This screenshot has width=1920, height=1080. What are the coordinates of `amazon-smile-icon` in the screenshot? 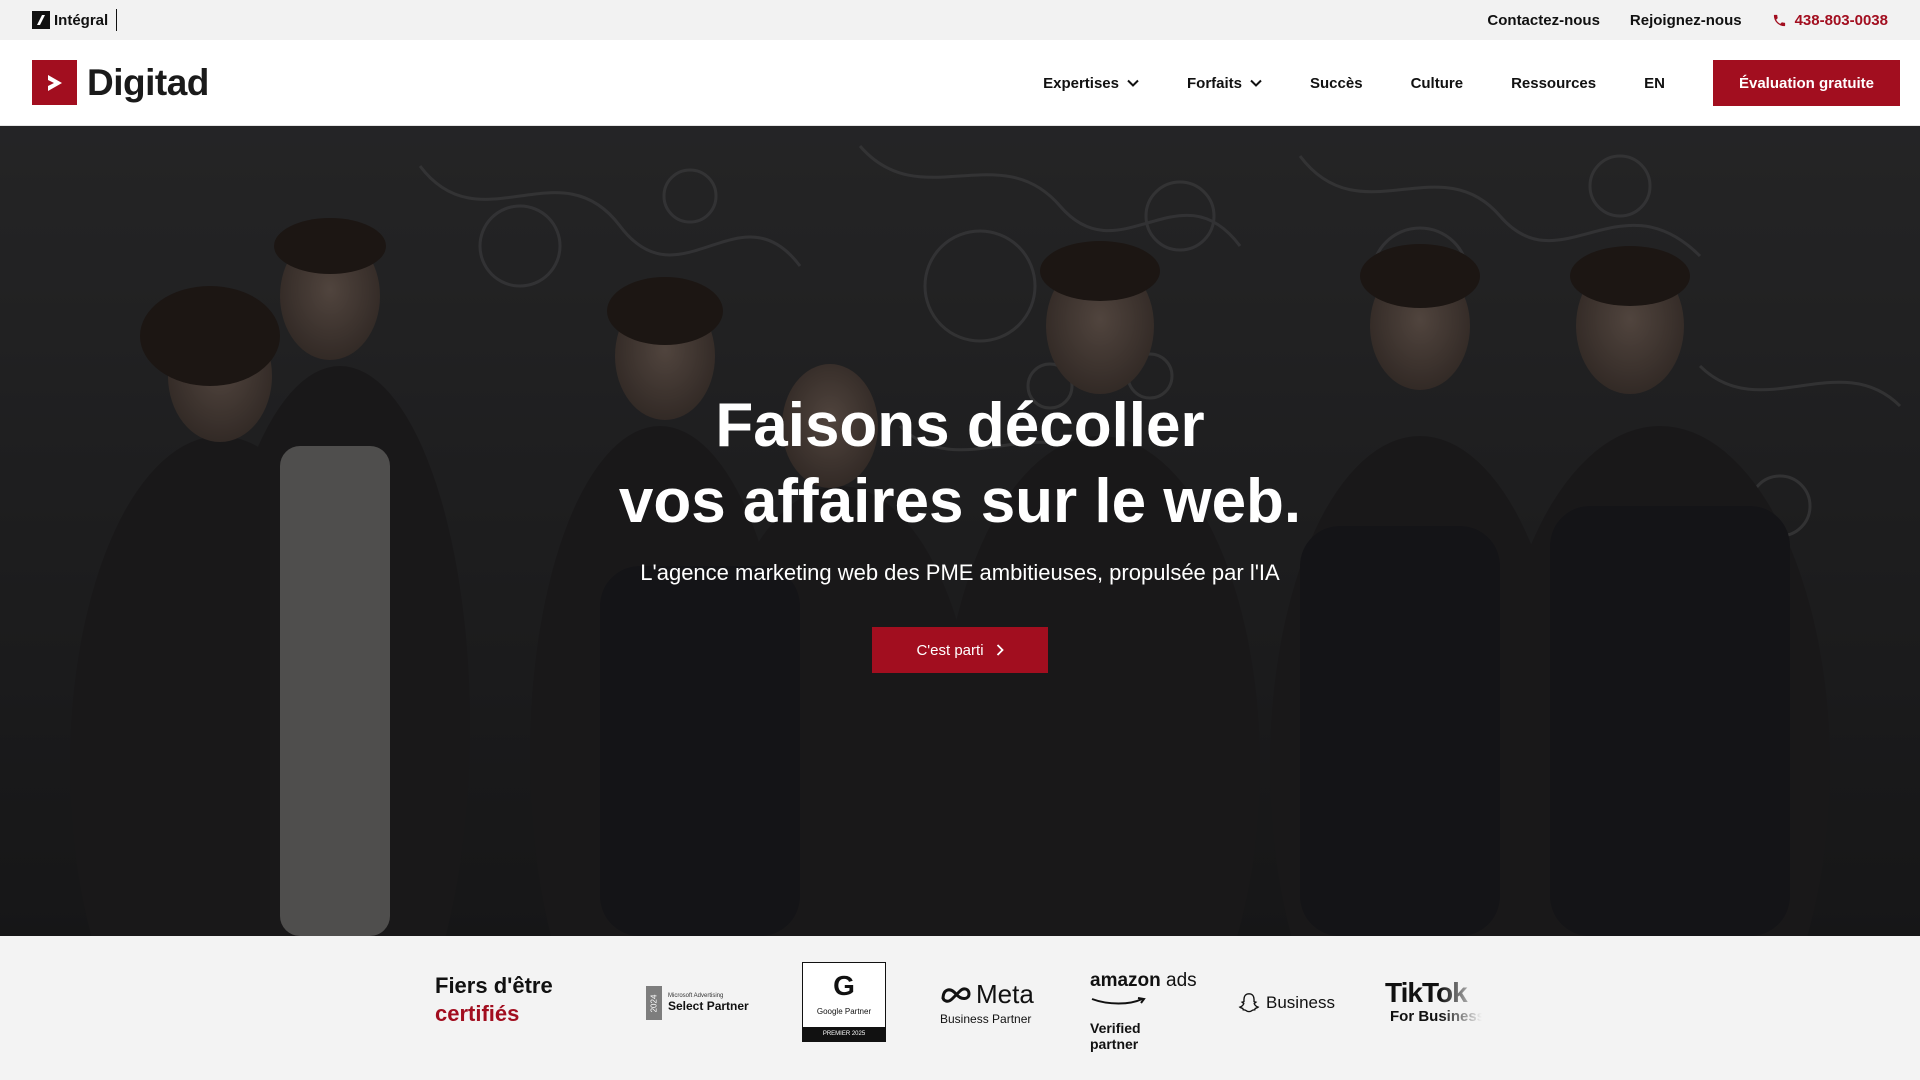 It's located at (1118, 1001).